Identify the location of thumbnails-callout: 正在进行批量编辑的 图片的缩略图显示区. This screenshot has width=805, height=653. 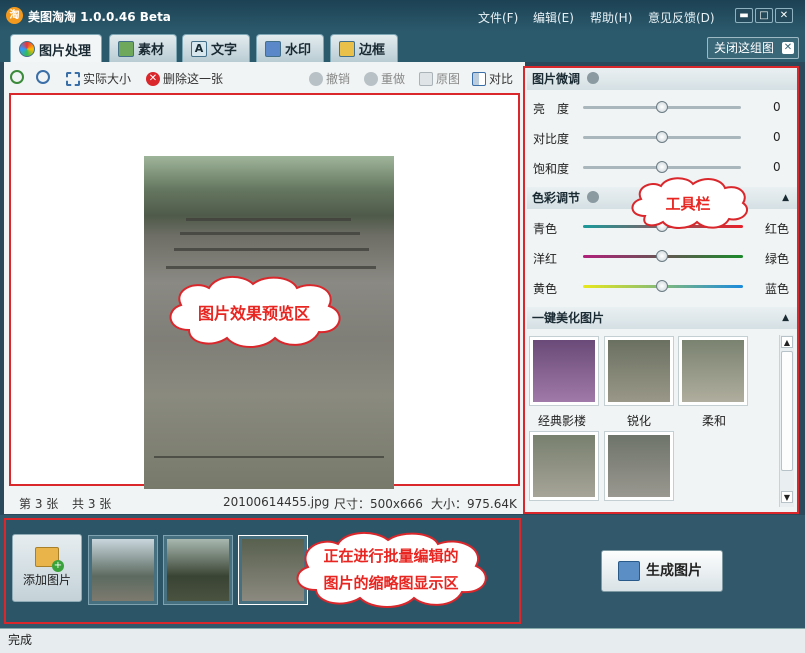
(391, 570).